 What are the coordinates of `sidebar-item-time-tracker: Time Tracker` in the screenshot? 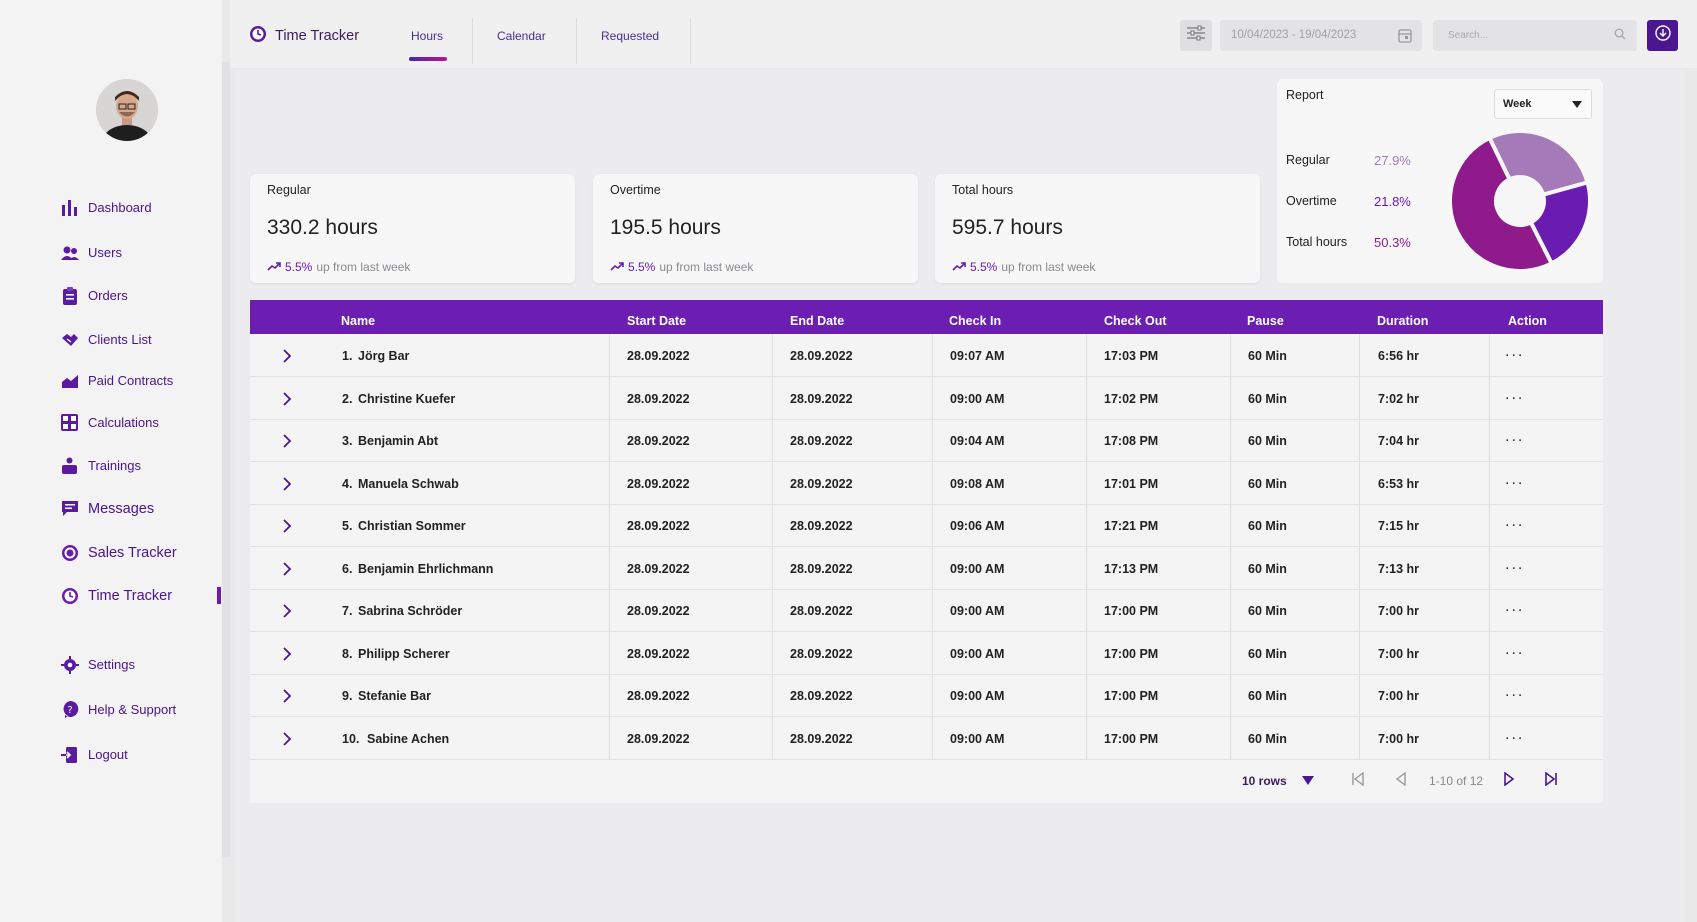 It's located at (116, 595).